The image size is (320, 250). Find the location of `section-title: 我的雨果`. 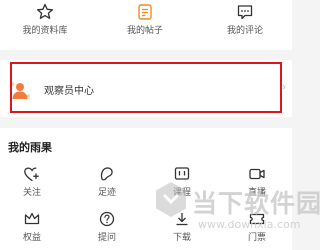

section-title: 我的雨果 is located at coordinates (30, 147).